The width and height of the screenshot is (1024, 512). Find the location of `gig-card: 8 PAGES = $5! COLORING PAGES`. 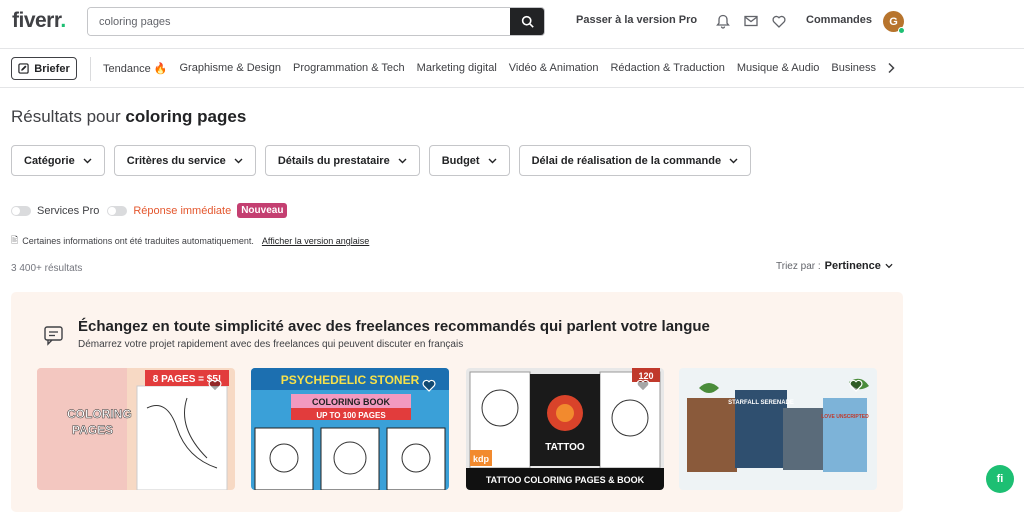

gig-card: 8 PAGES = $5! COLORING PAGES is located at coordinates (136, 429).